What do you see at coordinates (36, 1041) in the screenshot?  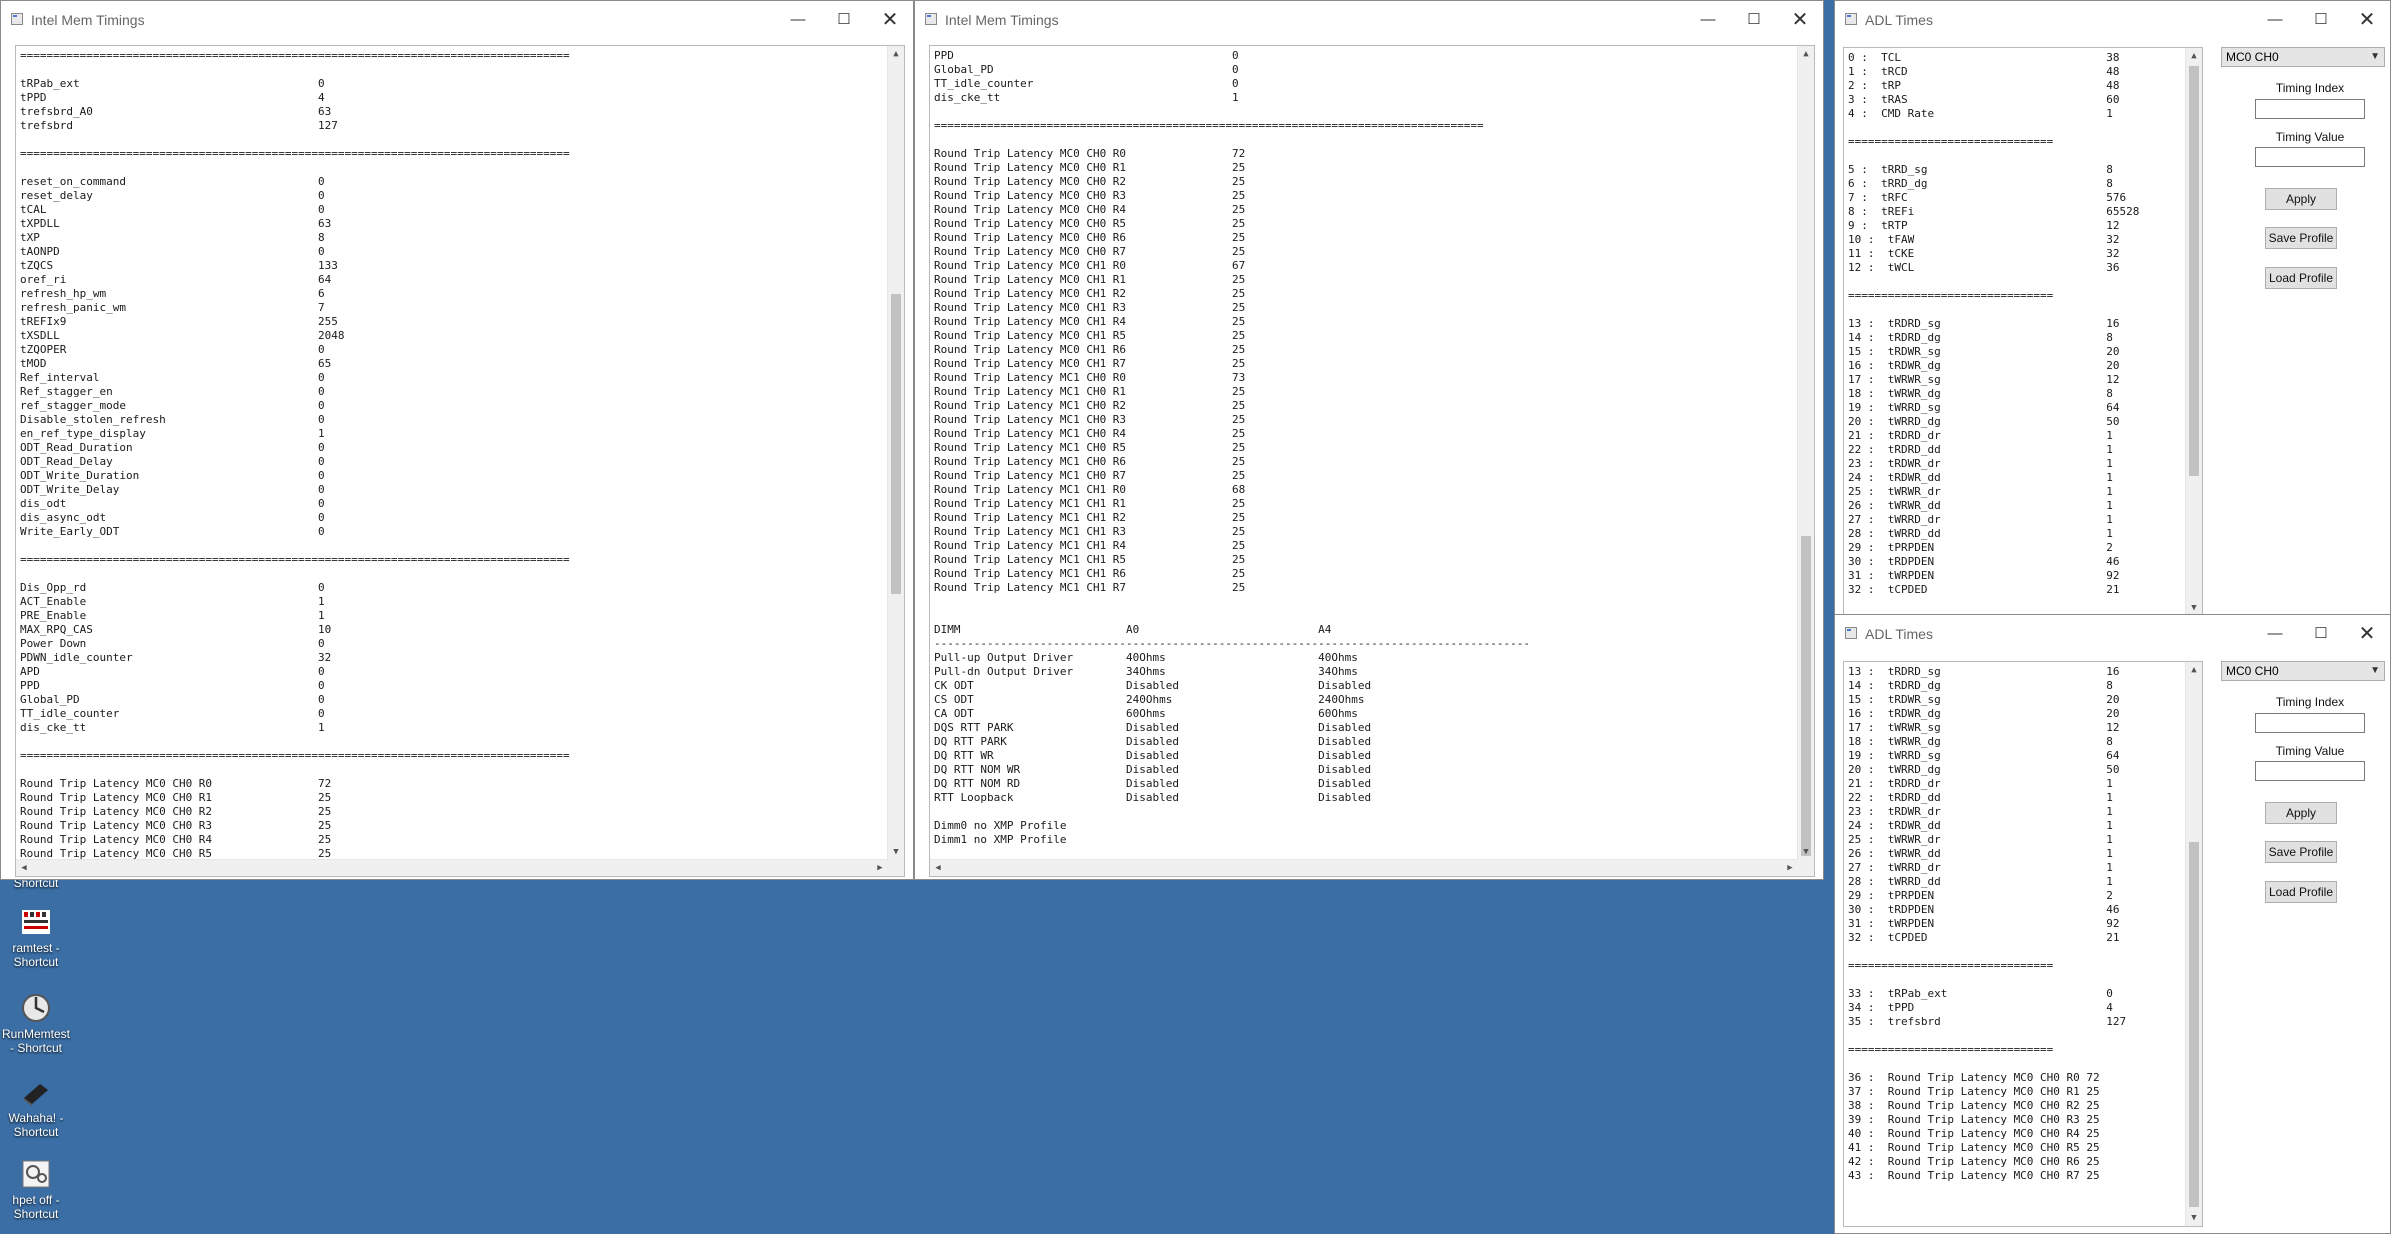 I see `desktop-icon-label: RunMemtest - Shortcut` at bounding box center [36, 1041].